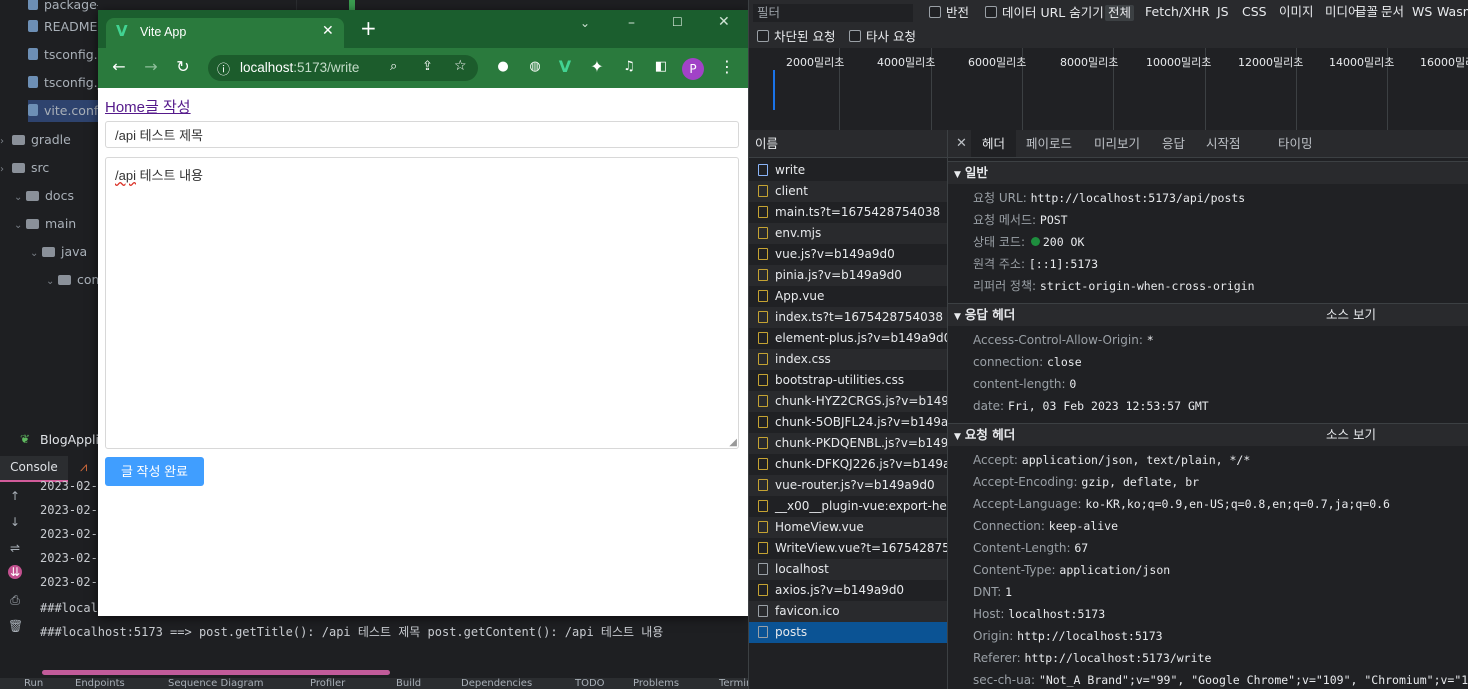 This screenshot has width=1468, height=689. Describe the element at coordinates (15, 626) in the screenshot. I see `trash-icon: 🗑` at that location.